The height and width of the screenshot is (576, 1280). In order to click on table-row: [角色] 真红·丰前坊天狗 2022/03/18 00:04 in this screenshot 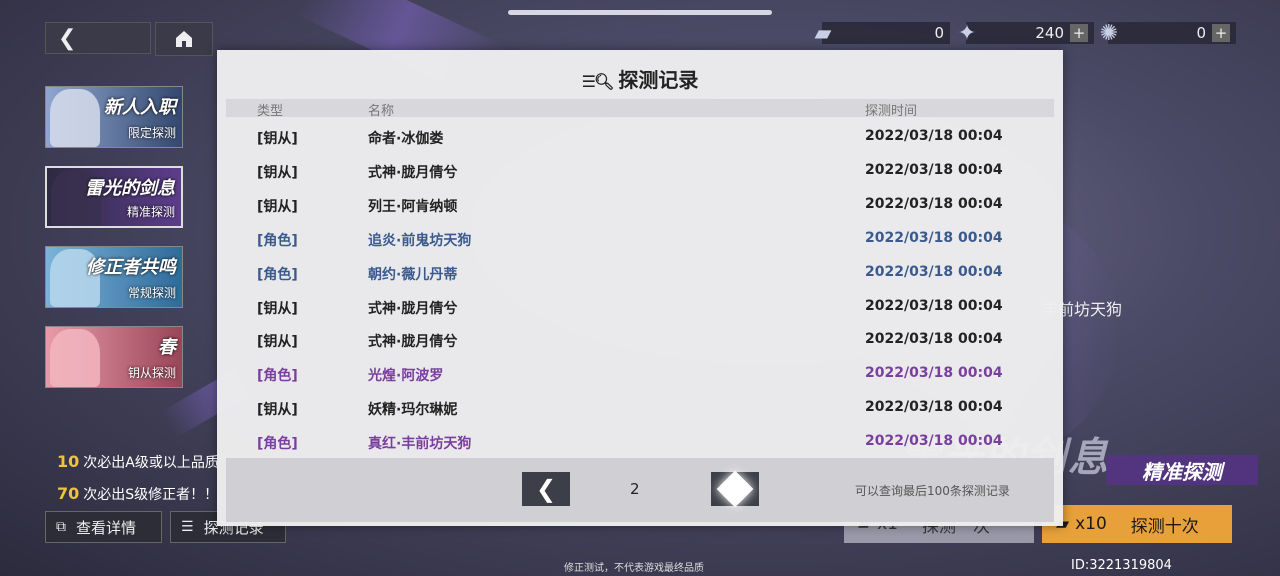, I will do `click(640, 442)`.